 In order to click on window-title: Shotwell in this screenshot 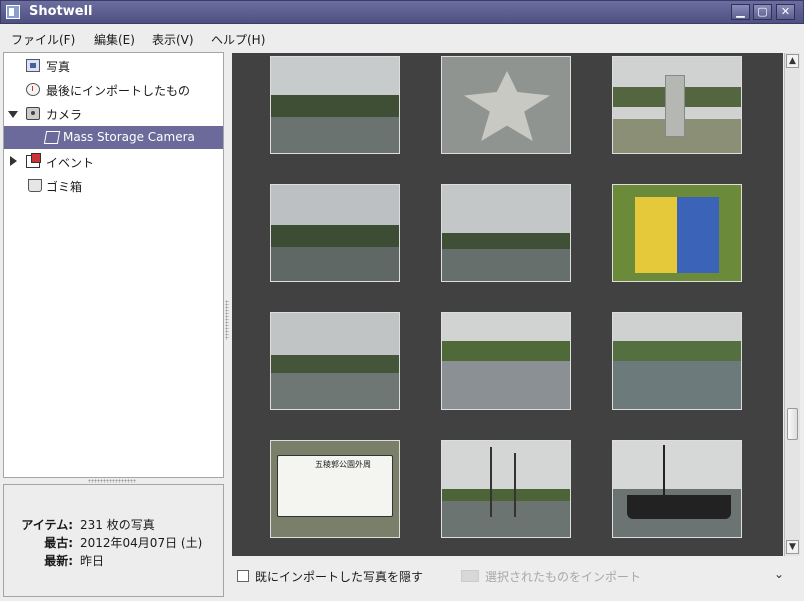, I will do `click(61, 11)`.